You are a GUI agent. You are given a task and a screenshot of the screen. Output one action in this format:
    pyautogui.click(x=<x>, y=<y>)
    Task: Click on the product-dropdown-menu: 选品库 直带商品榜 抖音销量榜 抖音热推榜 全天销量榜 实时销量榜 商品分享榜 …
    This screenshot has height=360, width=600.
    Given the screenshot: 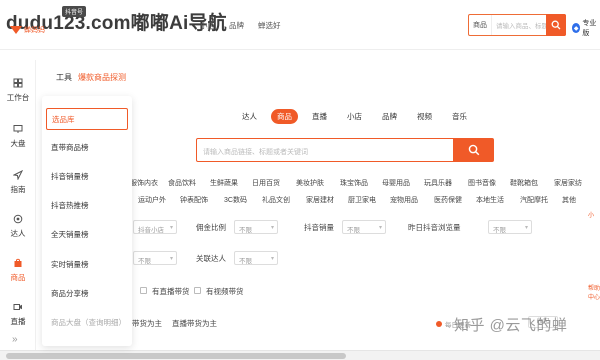 What is the action you would take?
    pyautogui.click(x=87, y=221)
    